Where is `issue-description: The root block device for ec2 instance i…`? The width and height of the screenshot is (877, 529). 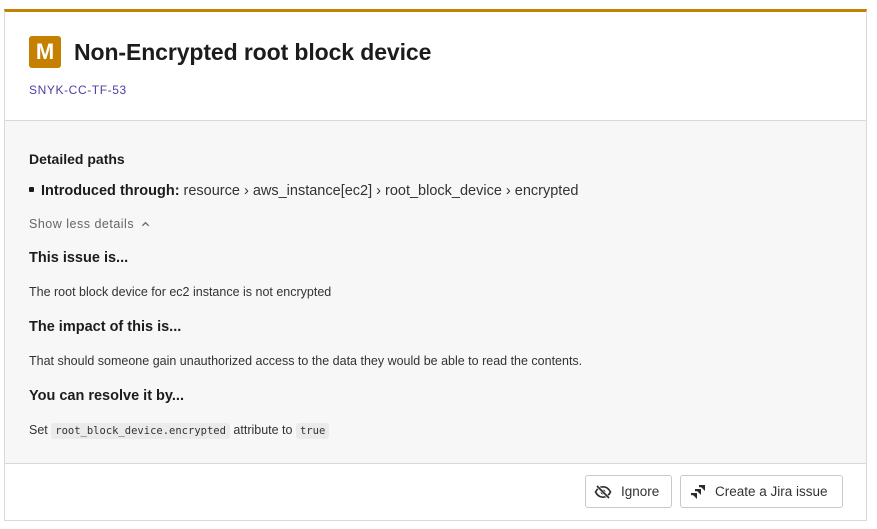 issue-description: The root block device for ec2 instance i… is located at coordinates (180, 292).